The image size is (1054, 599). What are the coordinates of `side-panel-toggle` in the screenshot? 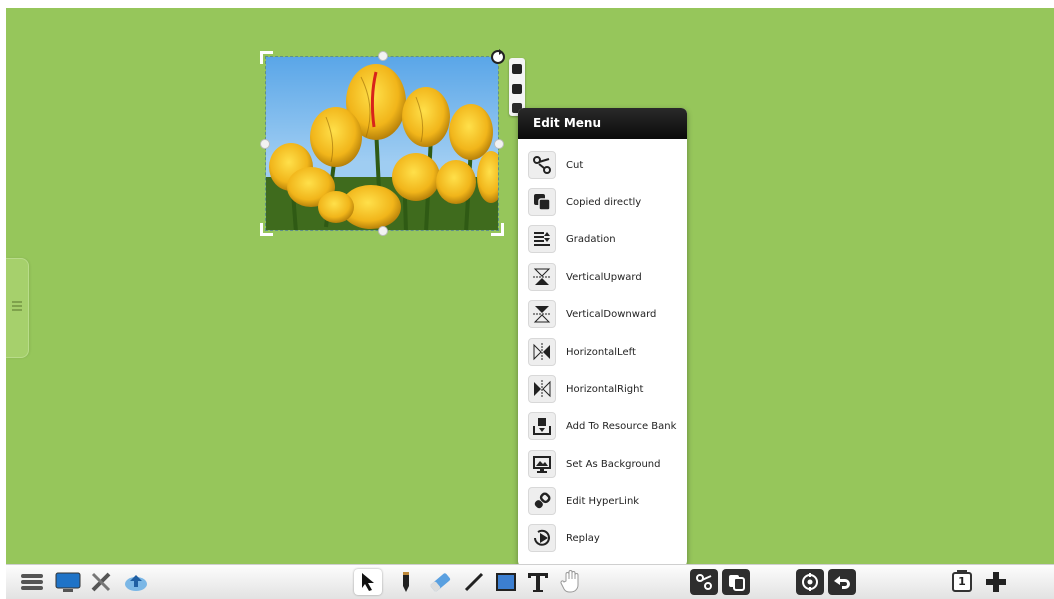 It's located at (17, 308).